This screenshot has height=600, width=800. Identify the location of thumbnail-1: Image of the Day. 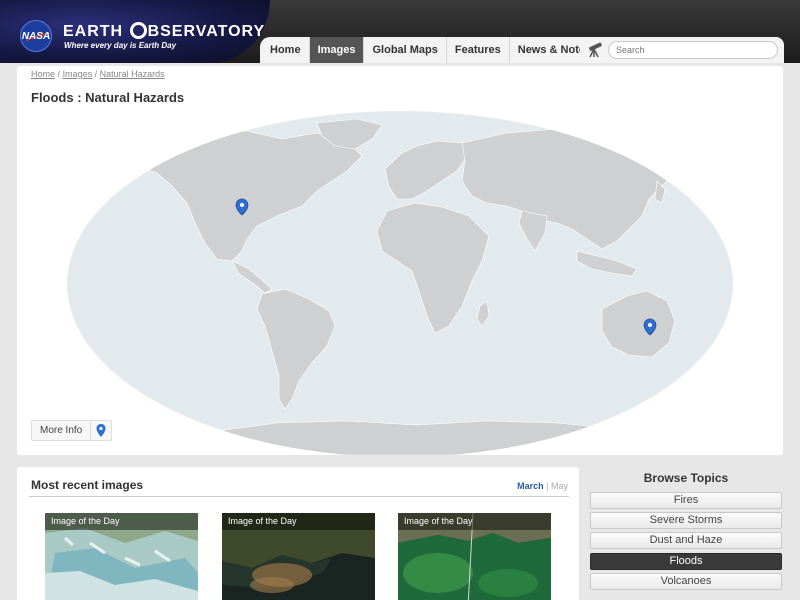
(121, 556).